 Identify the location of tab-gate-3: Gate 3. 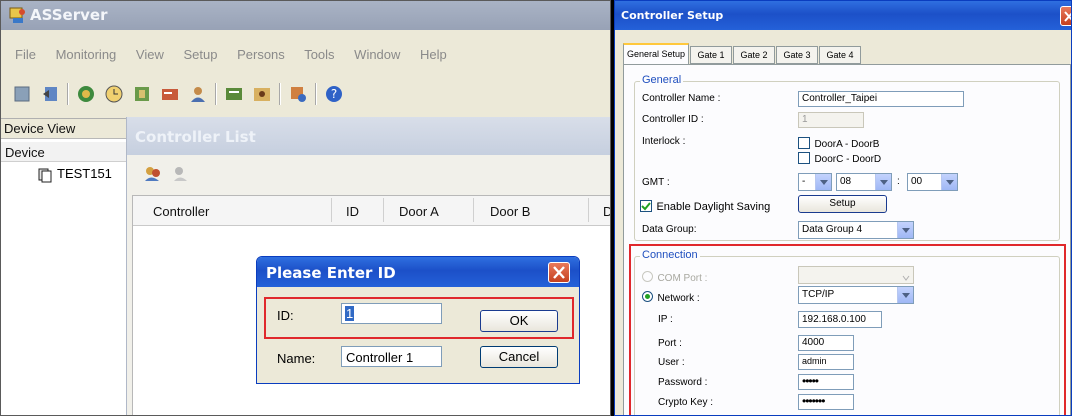
(797, 55).